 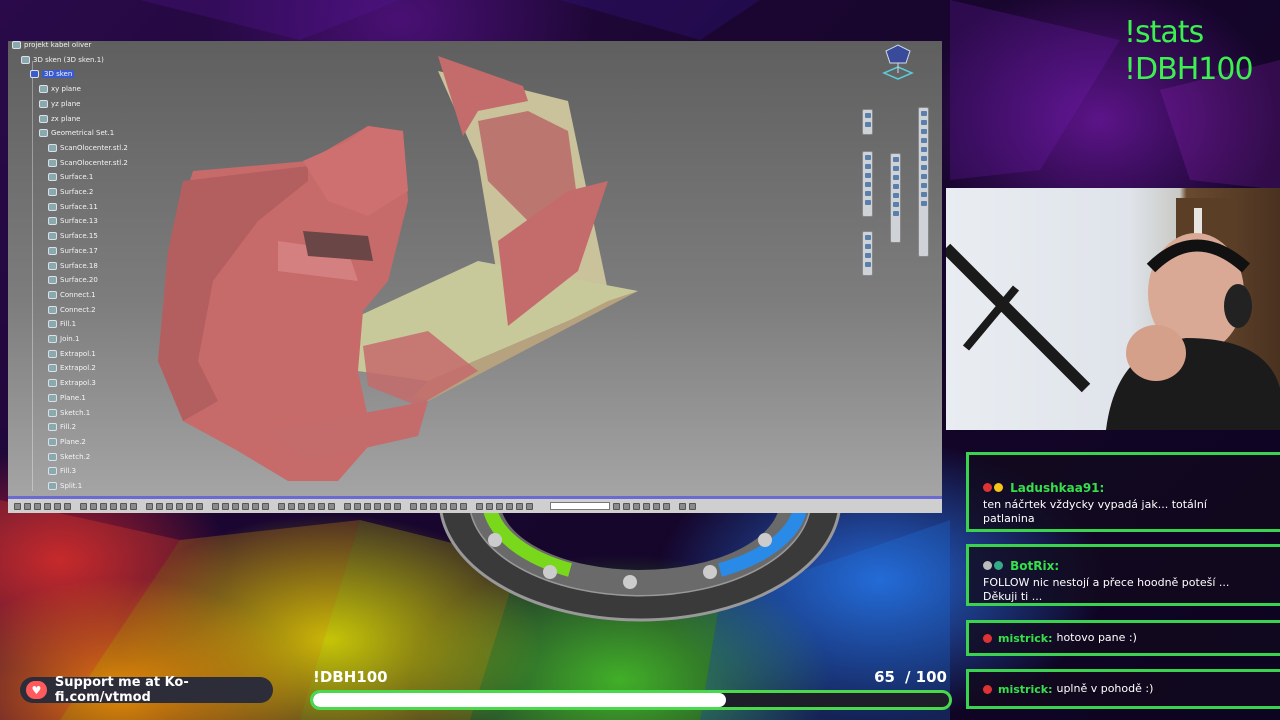 What do you see at coordinates (51, 46) in the screenshot?
I see `tree-item: projekt kabel oliver` at bounding box center [51, 46].